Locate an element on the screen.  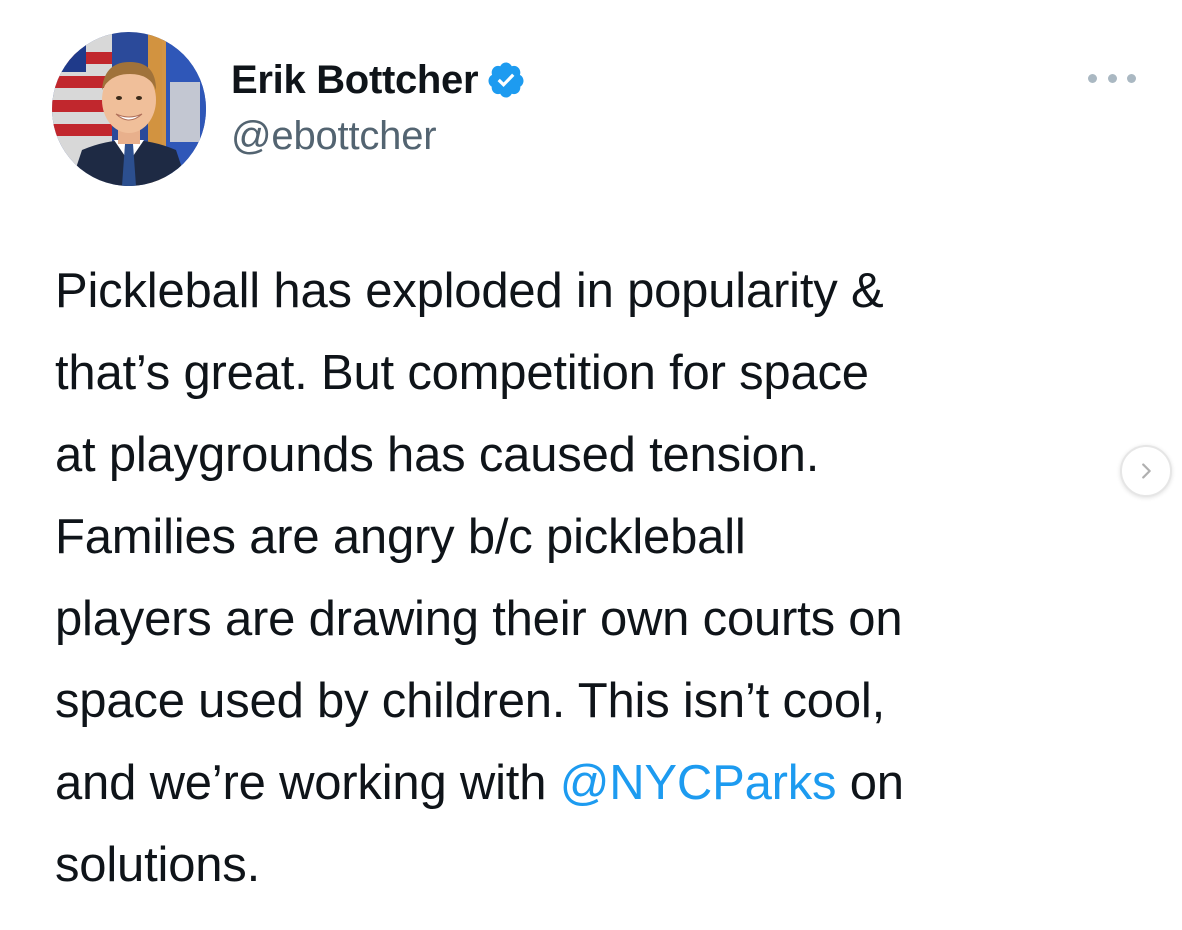
tweet-line: that’s great. But competition for space is located at coordinates (462, 373).